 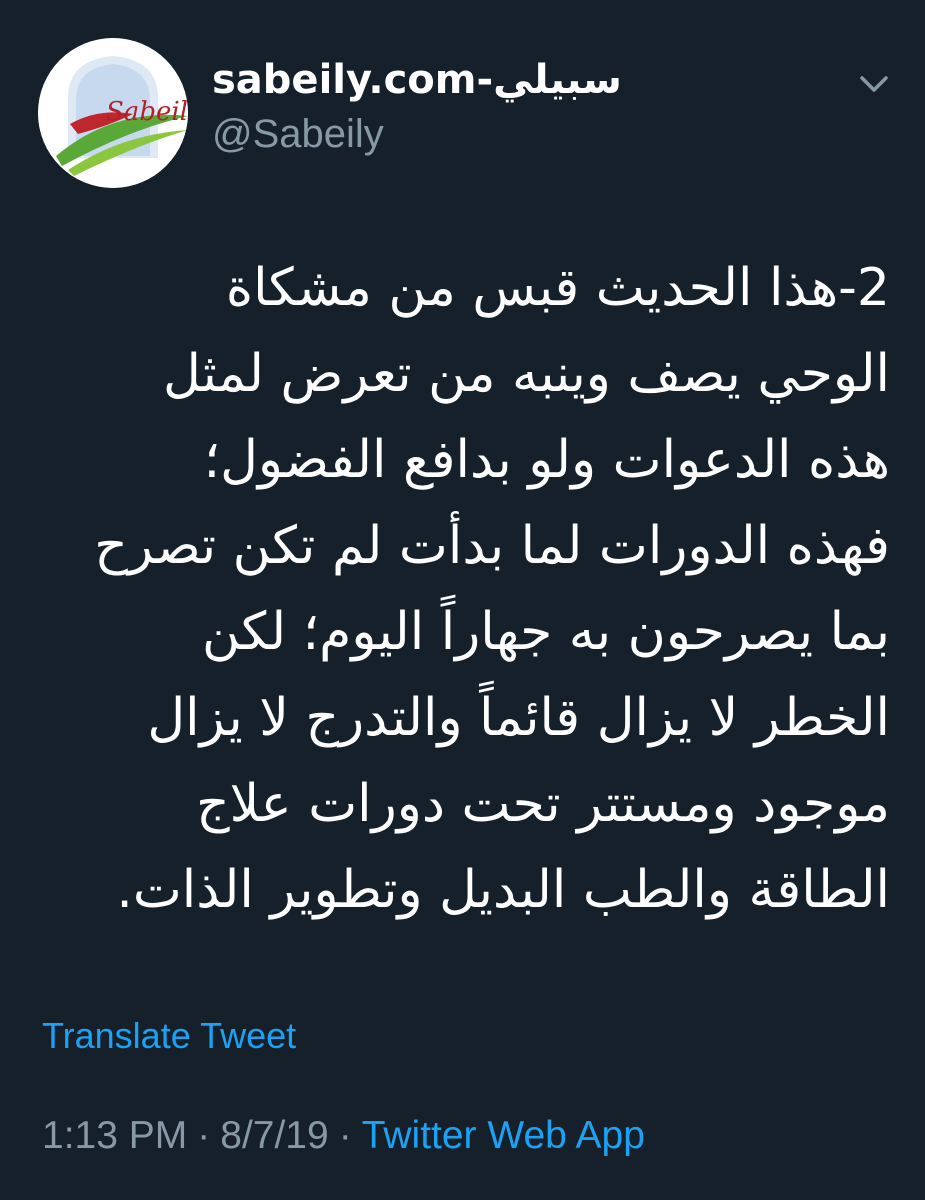 I want to click on translate-tweet-link: Translate Tweet, so click(x=169, y=1036).